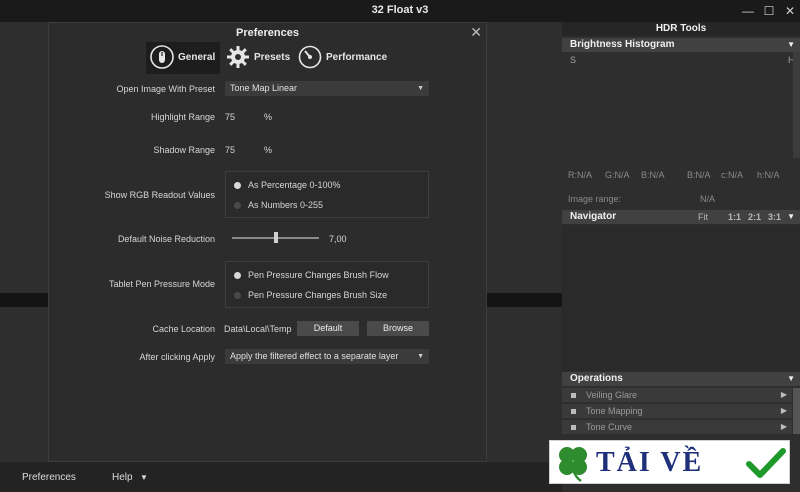 The height and width of the screenshot is (492, 800). Describe the element at coordinates (177, 357) in the screenshot. I see `after-apply-label: After clicking Apply` at that location.